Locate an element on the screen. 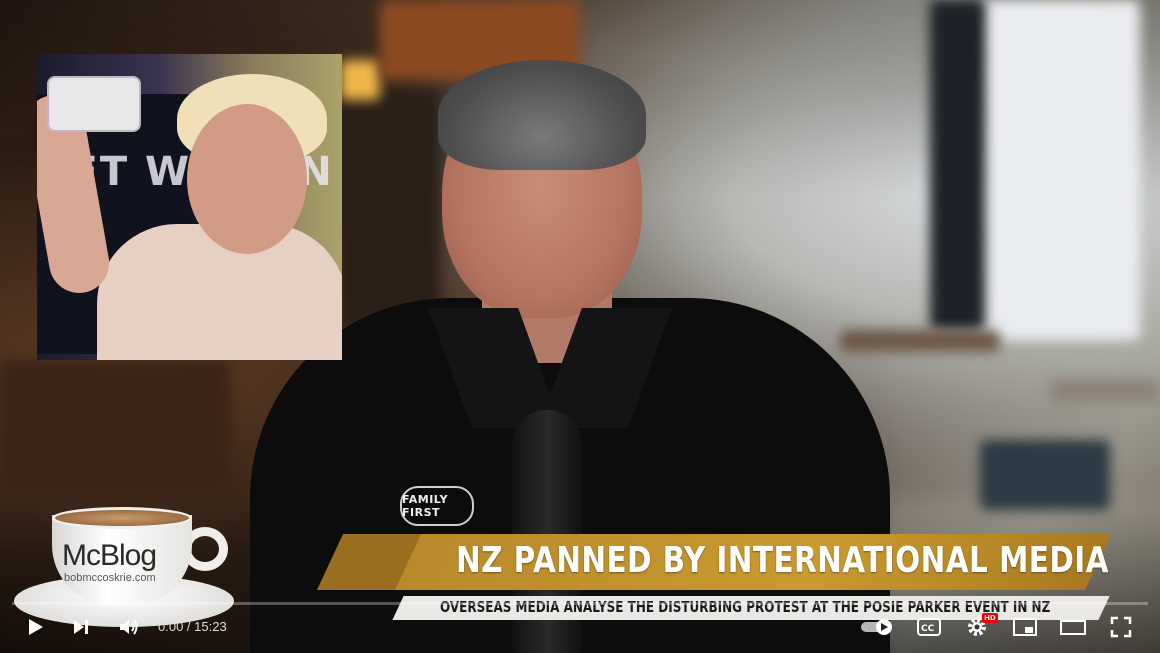 Image resolution: width=1160 pixels, height=653 pixels. play-button is located at coordinates (35, 627).